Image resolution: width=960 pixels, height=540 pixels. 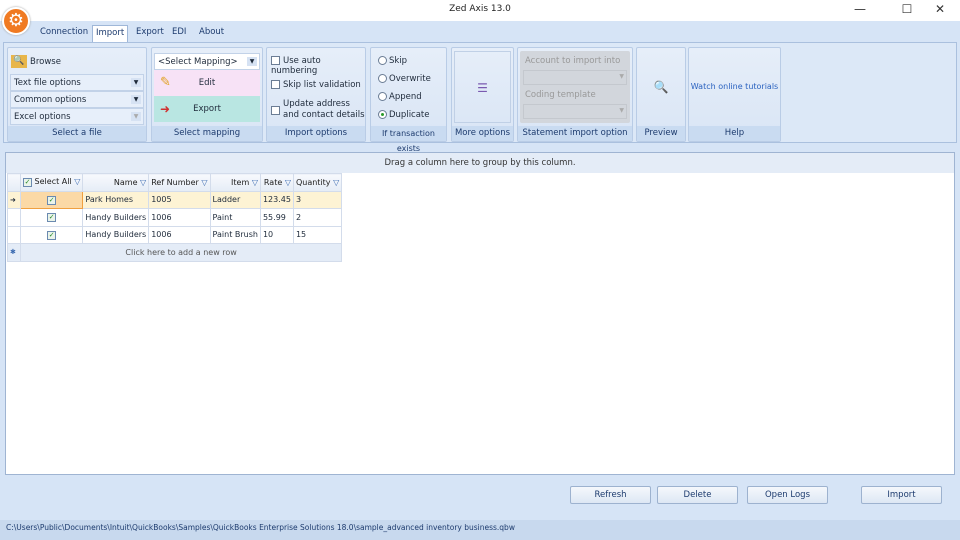 I want to click on new-row: ✱ Click here to add a new row, so click(x=175, y=252).